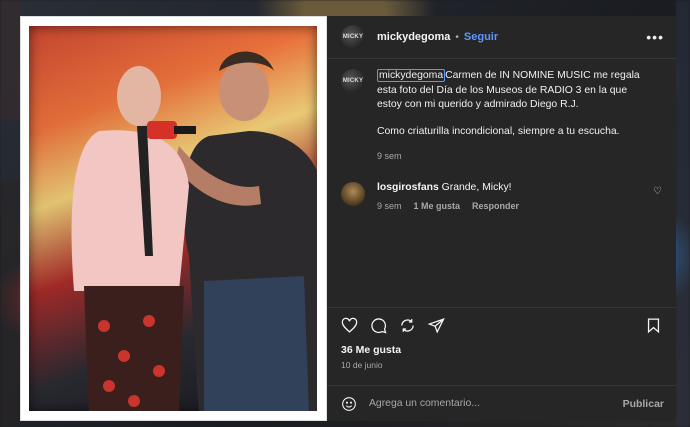 This screenshot has height=427, width=690. What do you see at coordinates (389, 156) in the screenshot?
I see `caption-time: 9 sem` at bounding box center [389, 156].